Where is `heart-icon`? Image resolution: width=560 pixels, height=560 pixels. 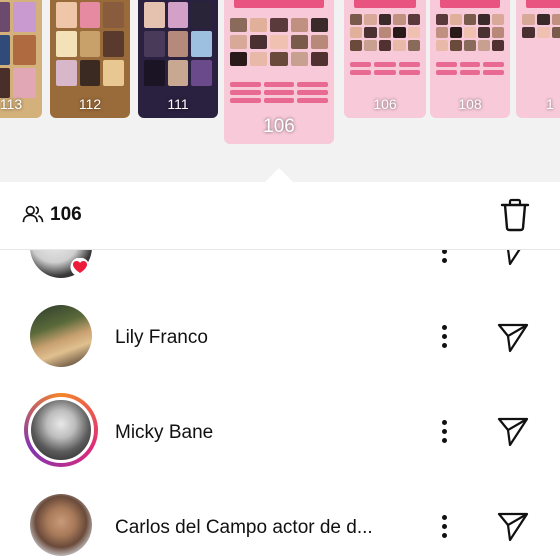 heart-icon is located at coordinates (80, 267).